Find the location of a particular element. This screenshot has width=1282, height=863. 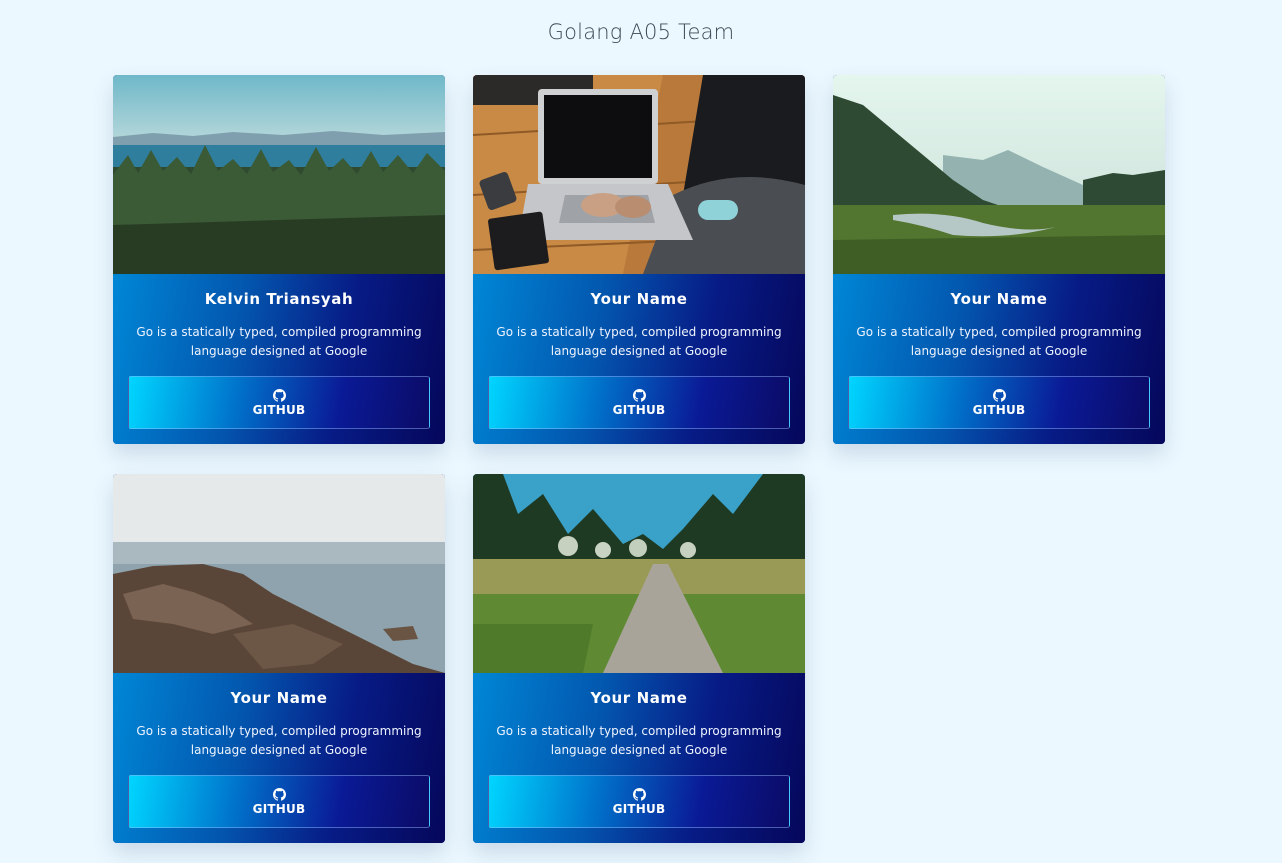

laptop-desk-photo is located at coordinates (639, 174).